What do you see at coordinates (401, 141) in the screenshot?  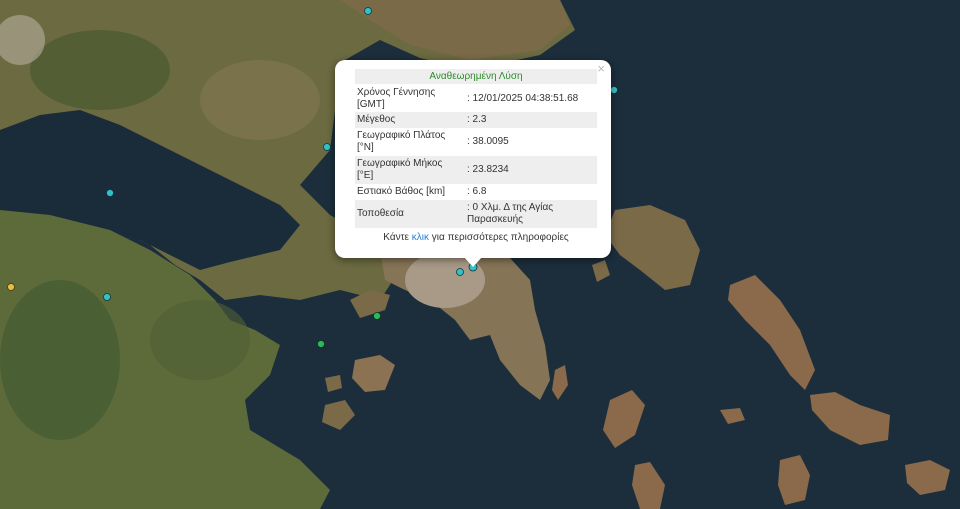 I see `latitude-label: Γεωγραφικό Πλάτος [°N]` at bounding box center [401, 141].